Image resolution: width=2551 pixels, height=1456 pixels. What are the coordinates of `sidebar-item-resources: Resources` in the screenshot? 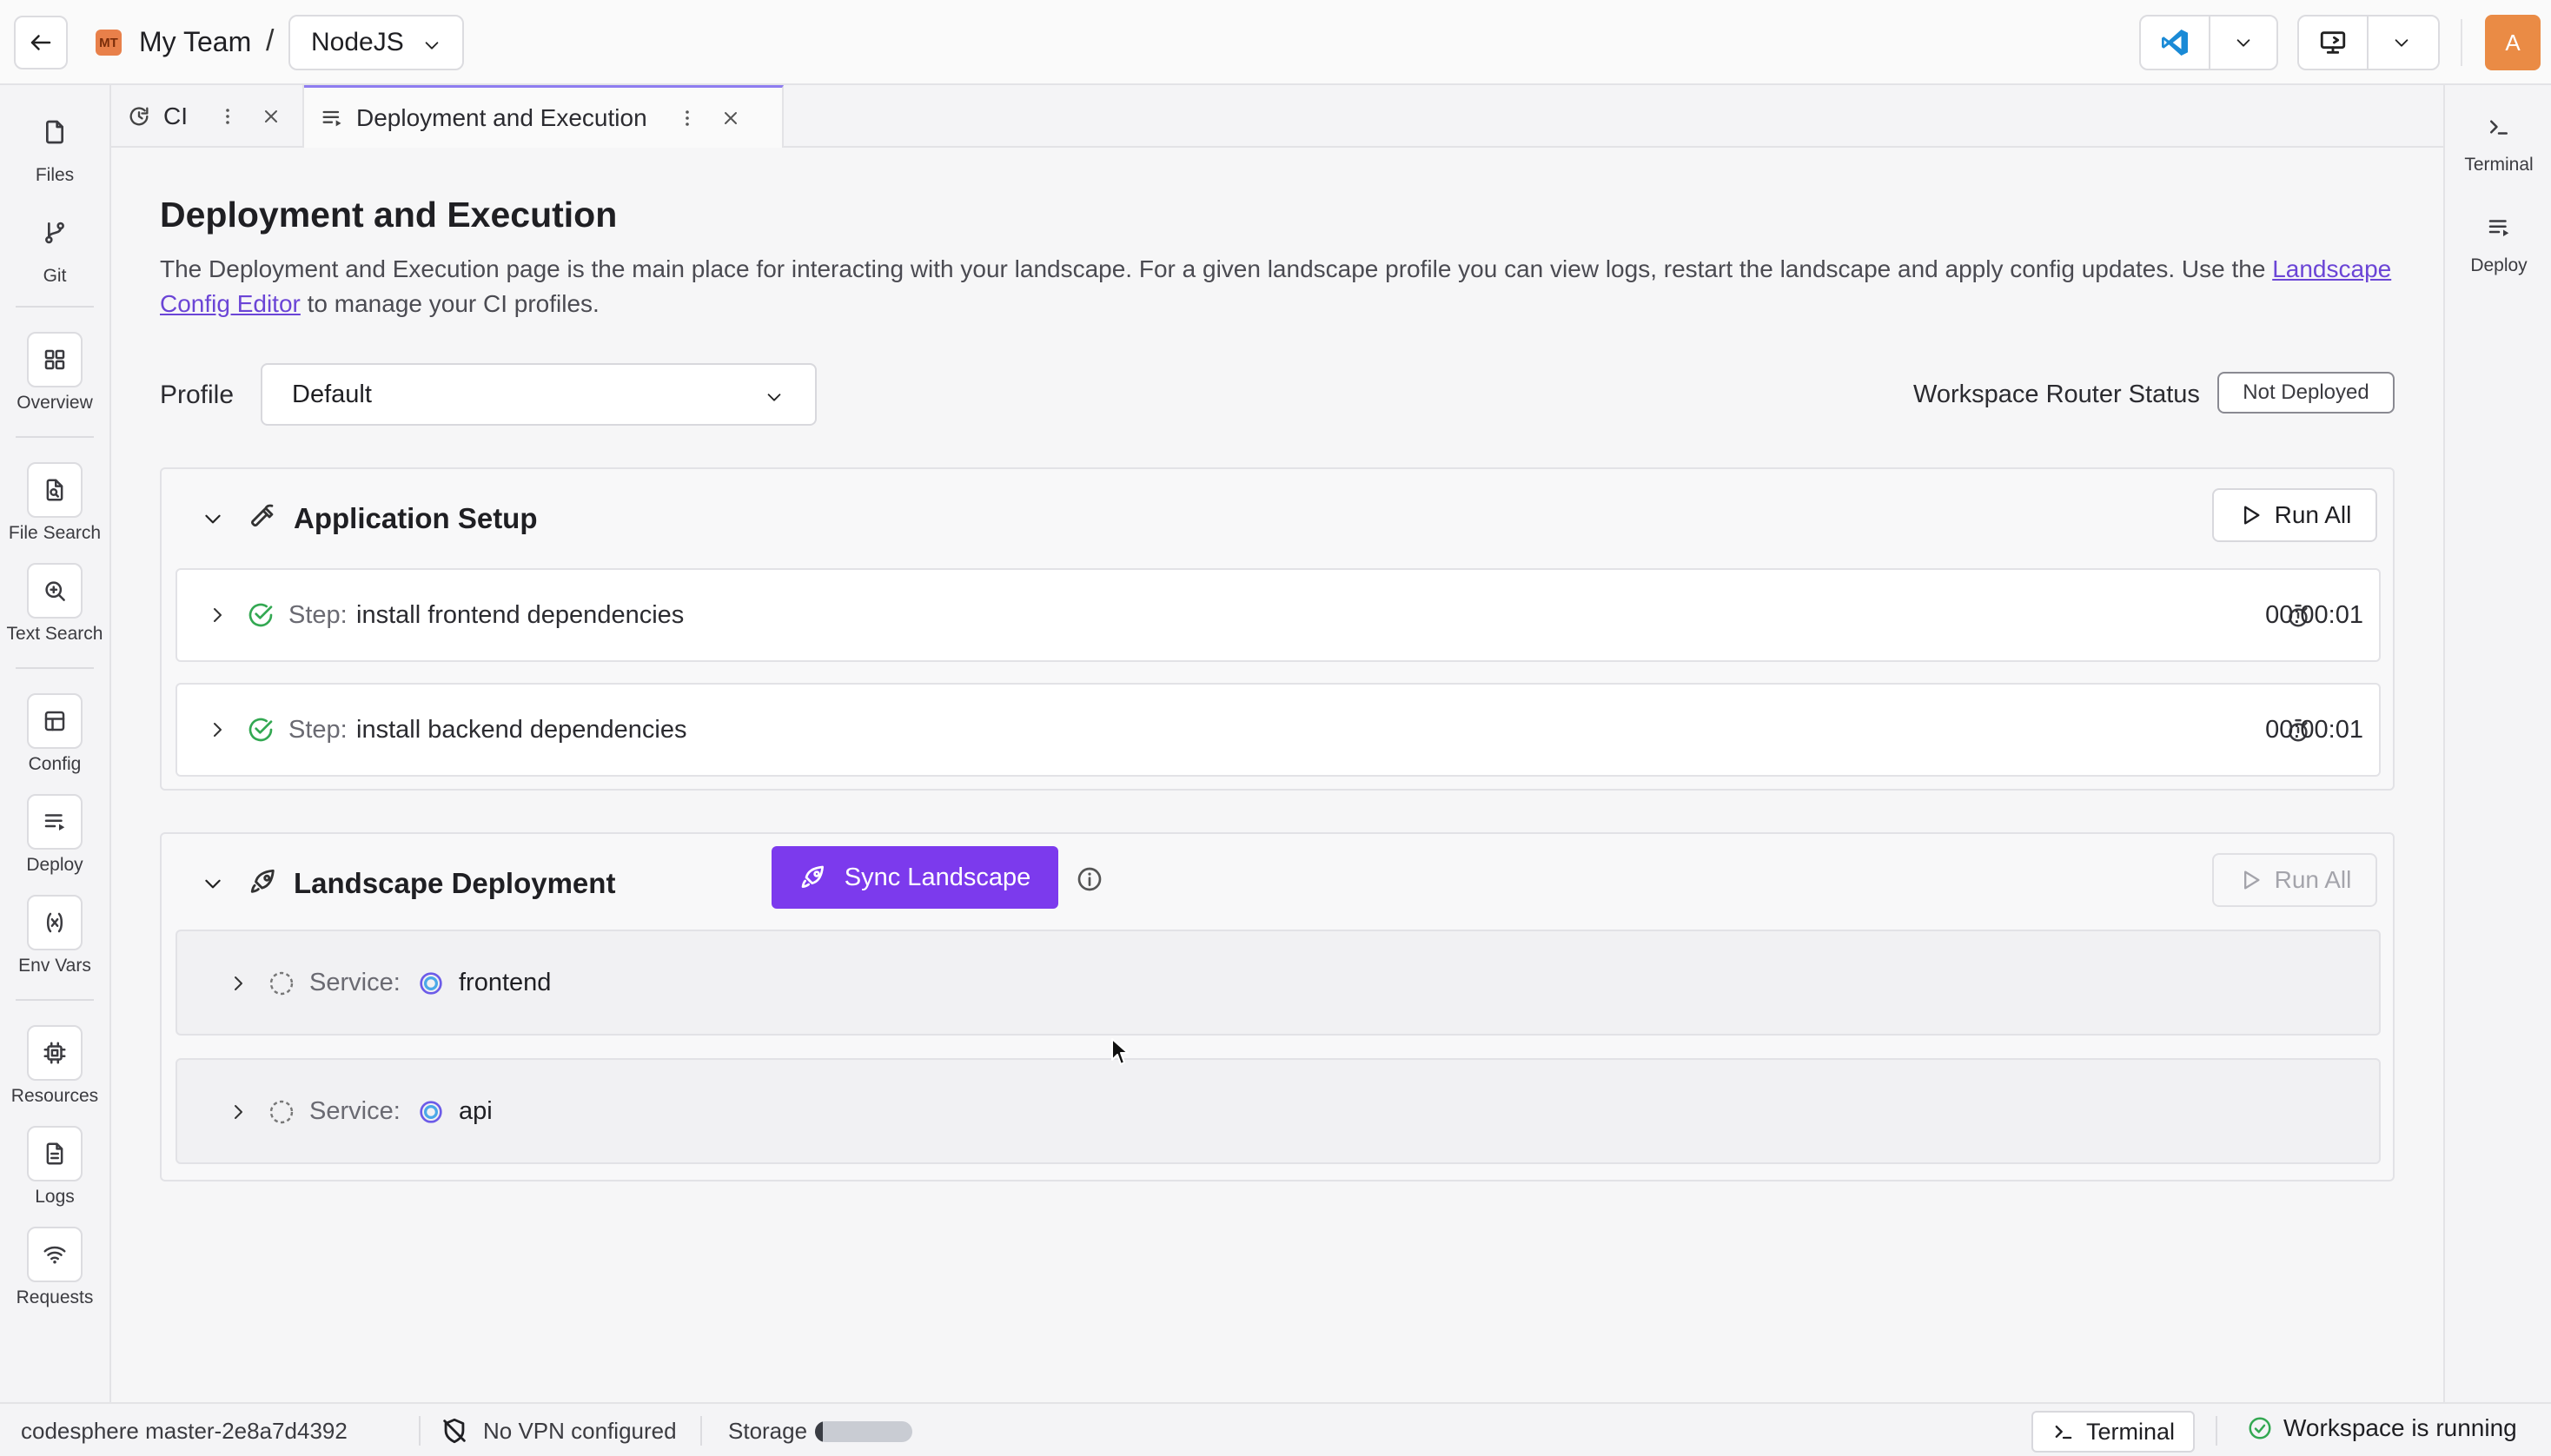 It's located at (54, 1066).